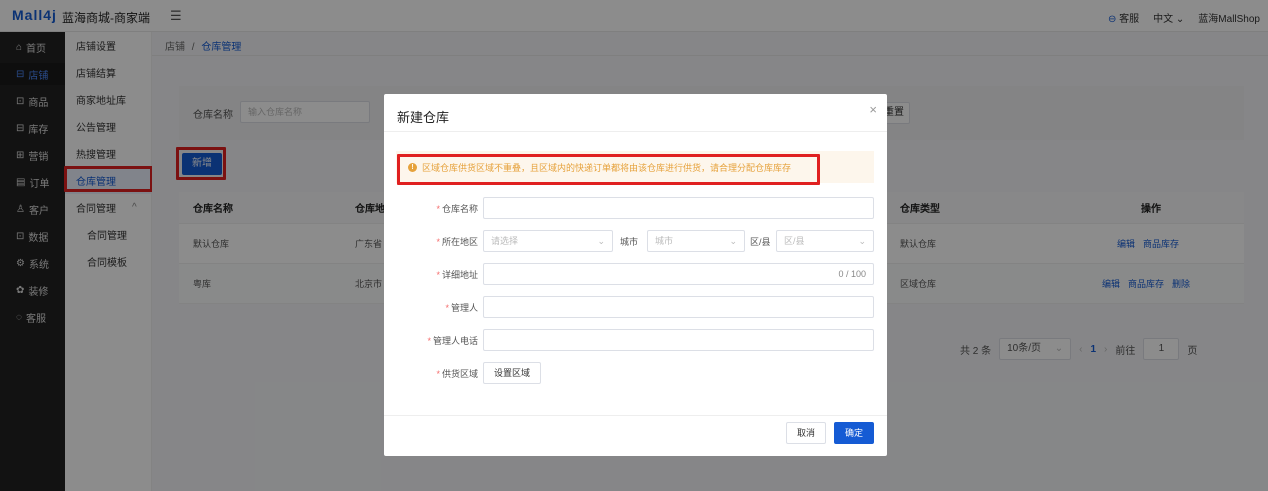  What do you see at coordinates (457, 275) in the screenshot?
I see `address-label: * 详细地址` at bounding box center [457, 275].